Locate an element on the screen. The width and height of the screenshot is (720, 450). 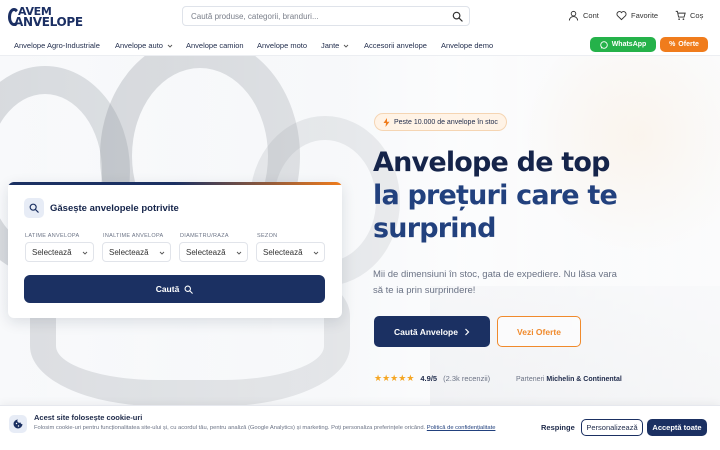
customize-label: Personalizează is located at coordinates (612, 427).